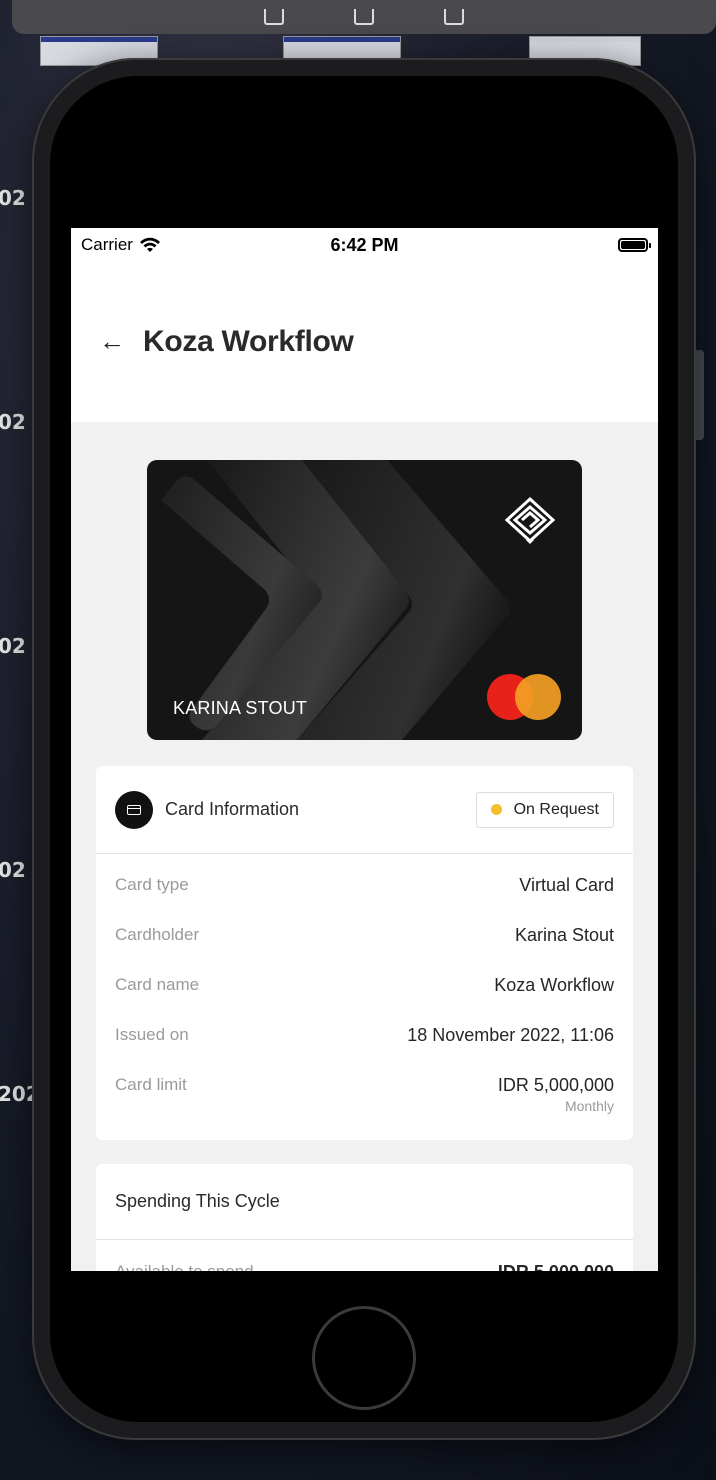  I want to click on carrier-label: Carrier, so click(107, 244).